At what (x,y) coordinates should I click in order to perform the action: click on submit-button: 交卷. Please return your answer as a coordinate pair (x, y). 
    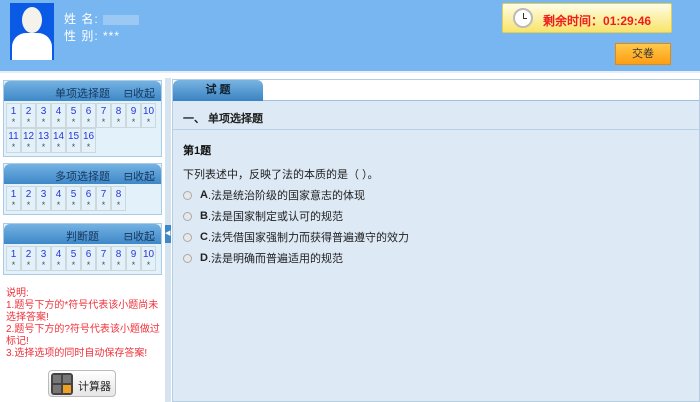
    Looking at the image, I should click on (643, 54).